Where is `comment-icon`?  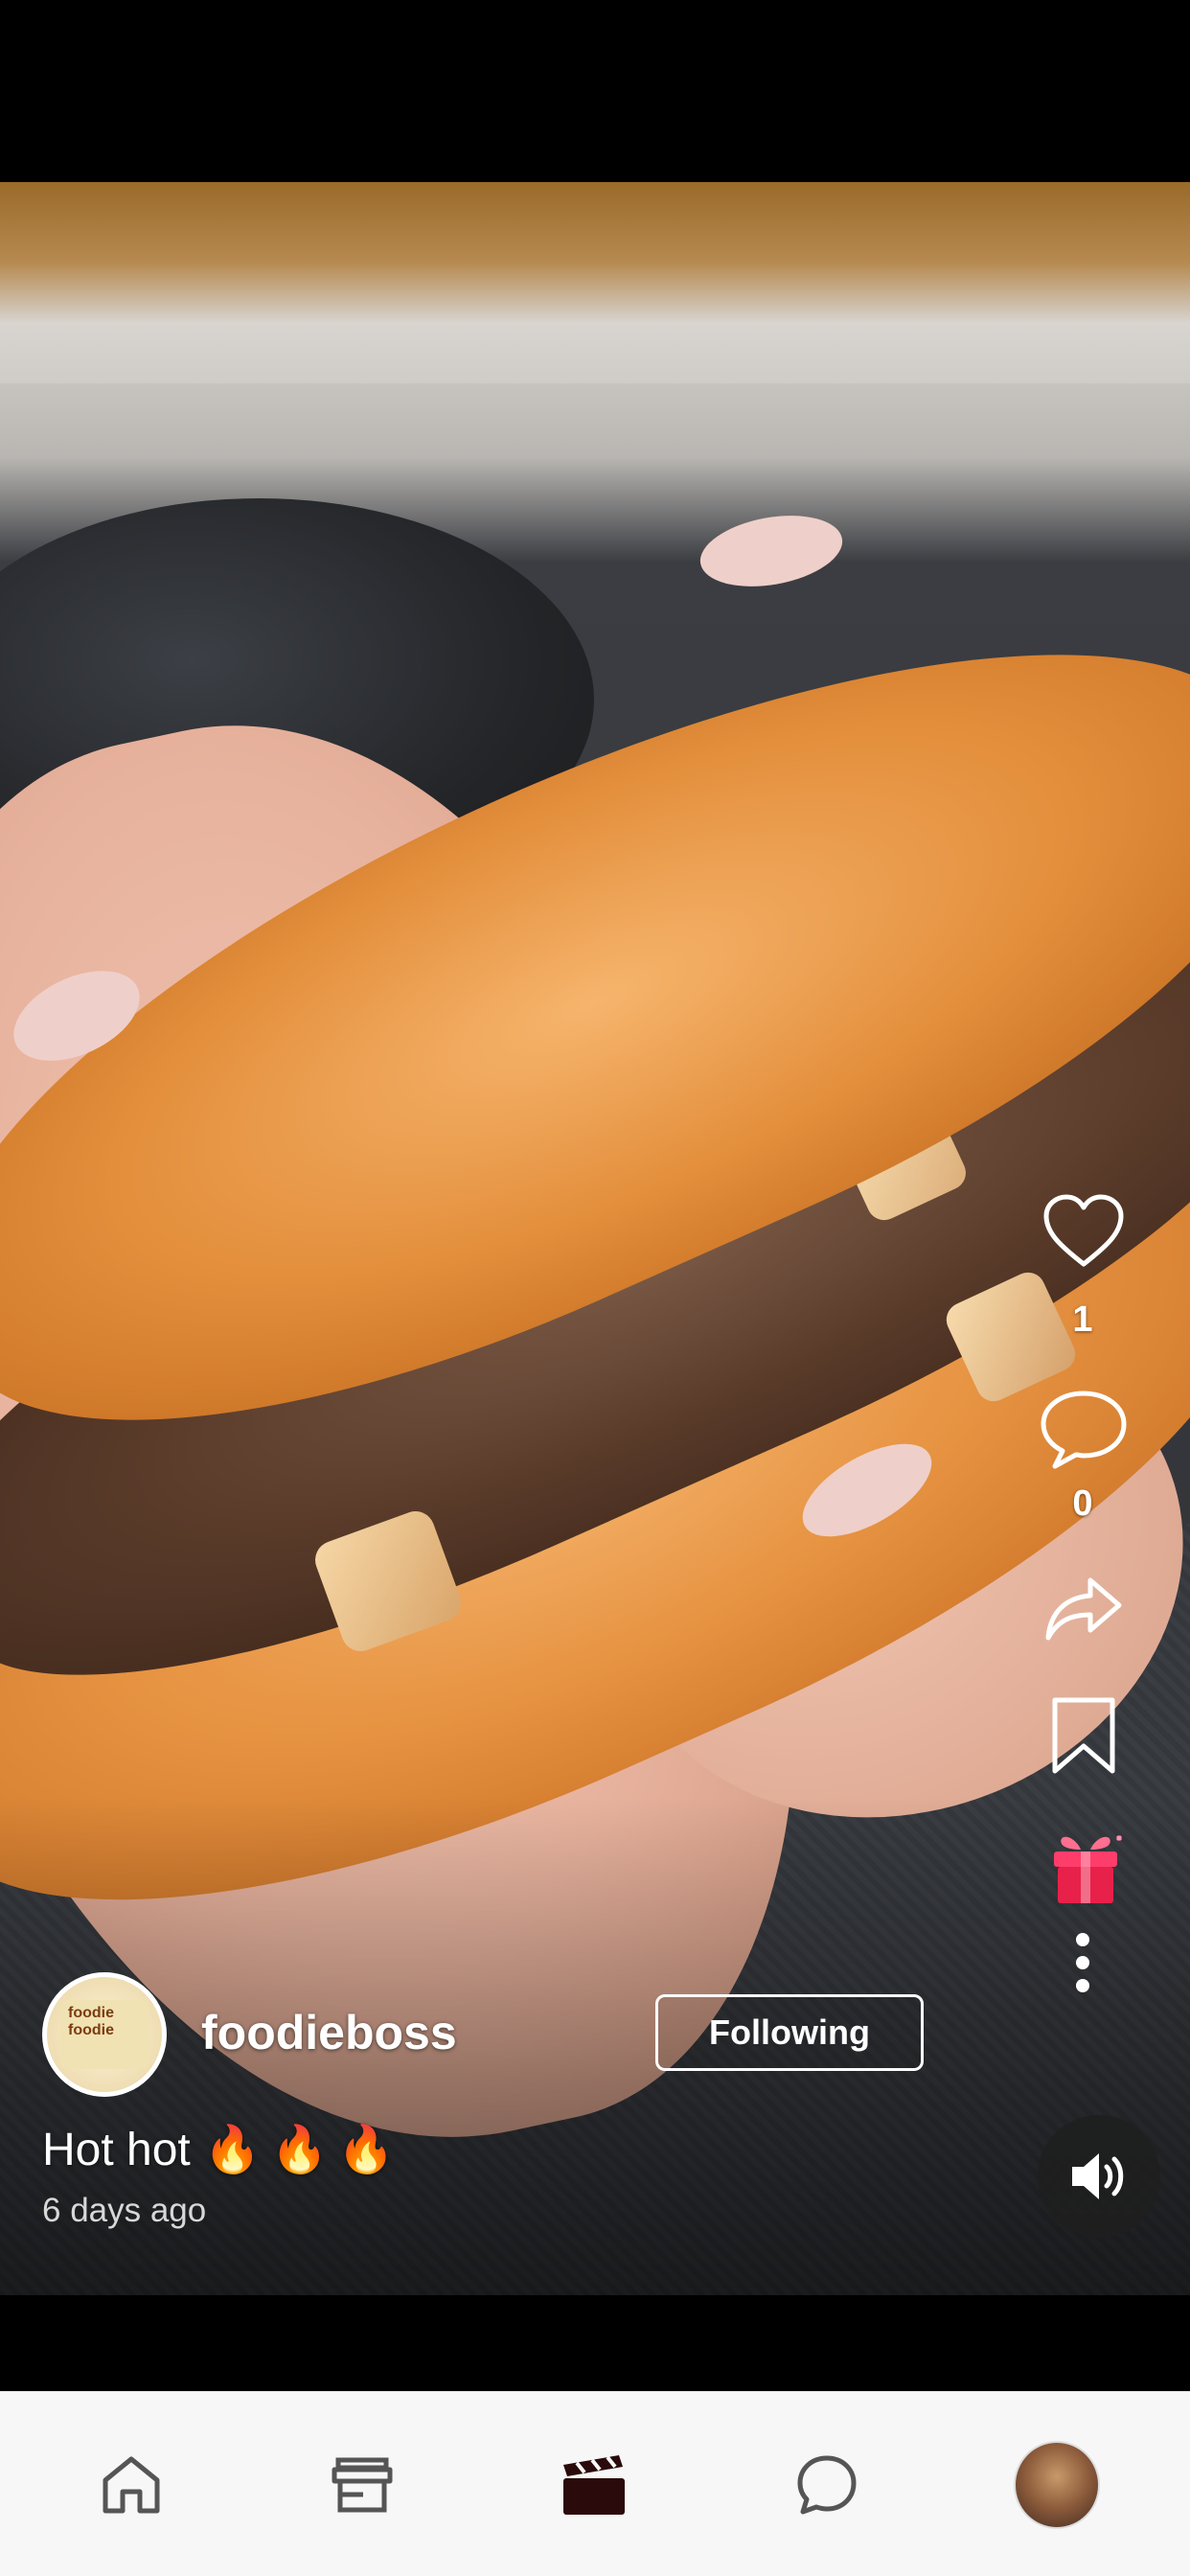
comment-icon is located at coordinates (1084, 1430).